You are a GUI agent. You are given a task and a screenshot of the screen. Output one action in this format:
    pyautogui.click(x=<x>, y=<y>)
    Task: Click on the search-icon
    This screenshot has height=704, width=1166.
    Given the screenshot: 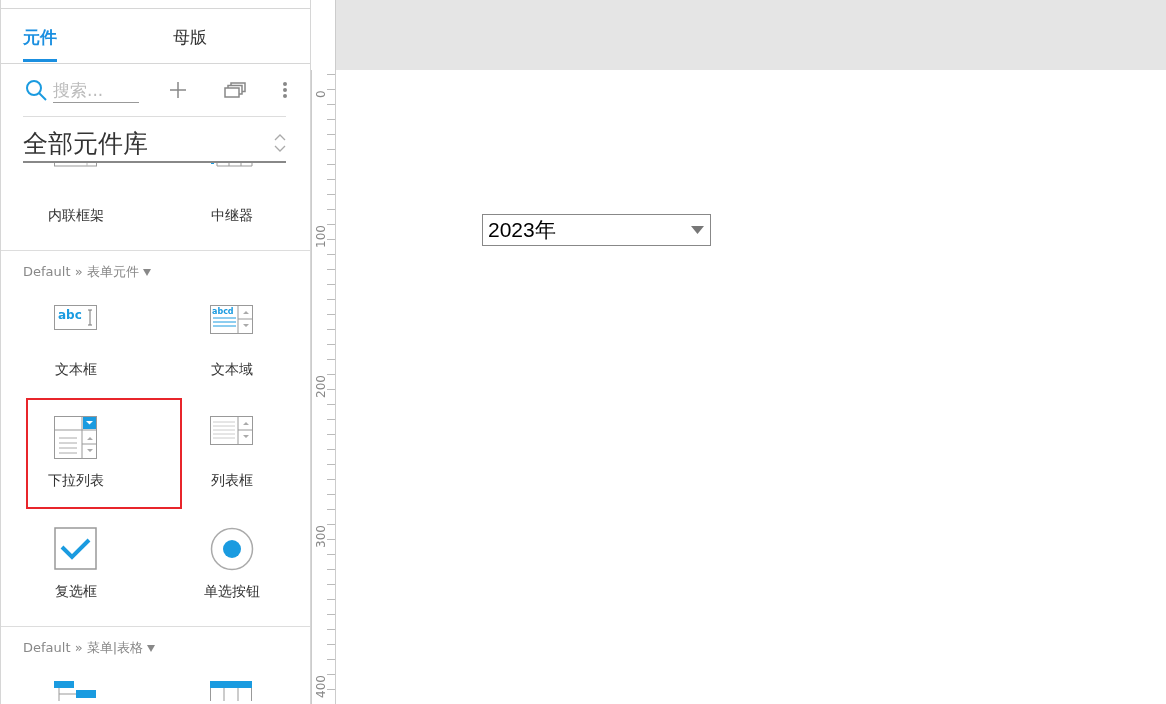 What is the action you would take?
    pyautogui.click(x=36, y=90)
    